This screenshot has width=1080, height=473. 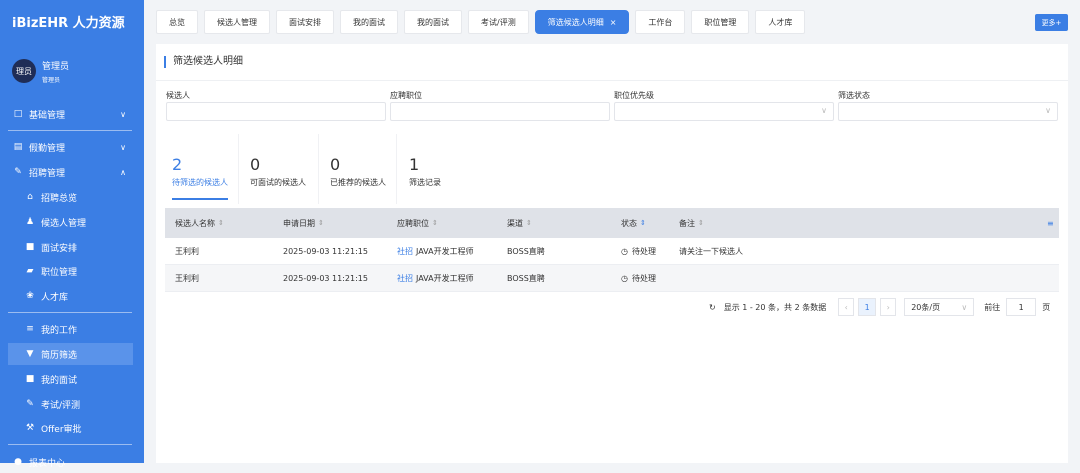 I want to click on refresh-icon: ↻, so click(x=712, y=307).